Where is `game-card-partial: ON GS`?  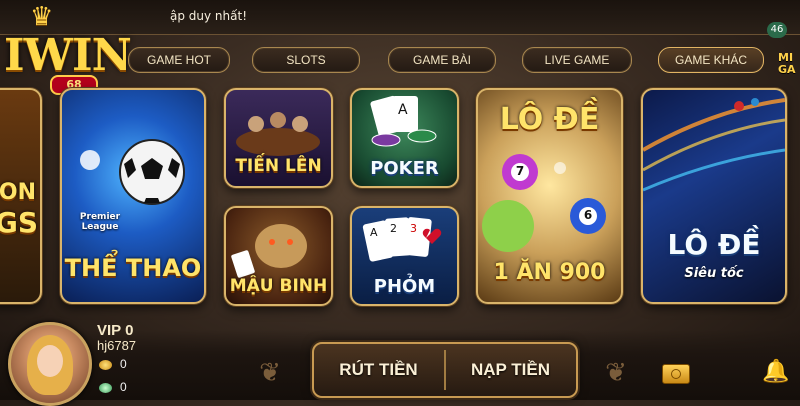
game-card-partial: ON GS is located at coordinates (21, 196).